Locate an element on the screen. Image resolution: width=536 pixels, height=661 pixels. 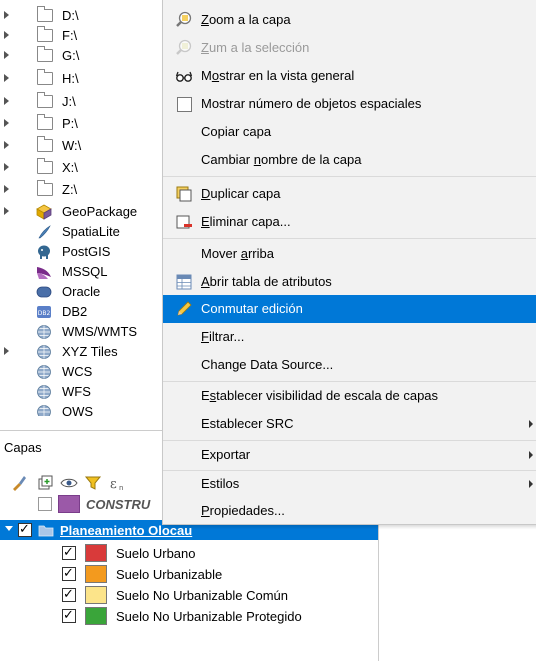
menu-item-export: Exportar is located at coordinates (349, 455).